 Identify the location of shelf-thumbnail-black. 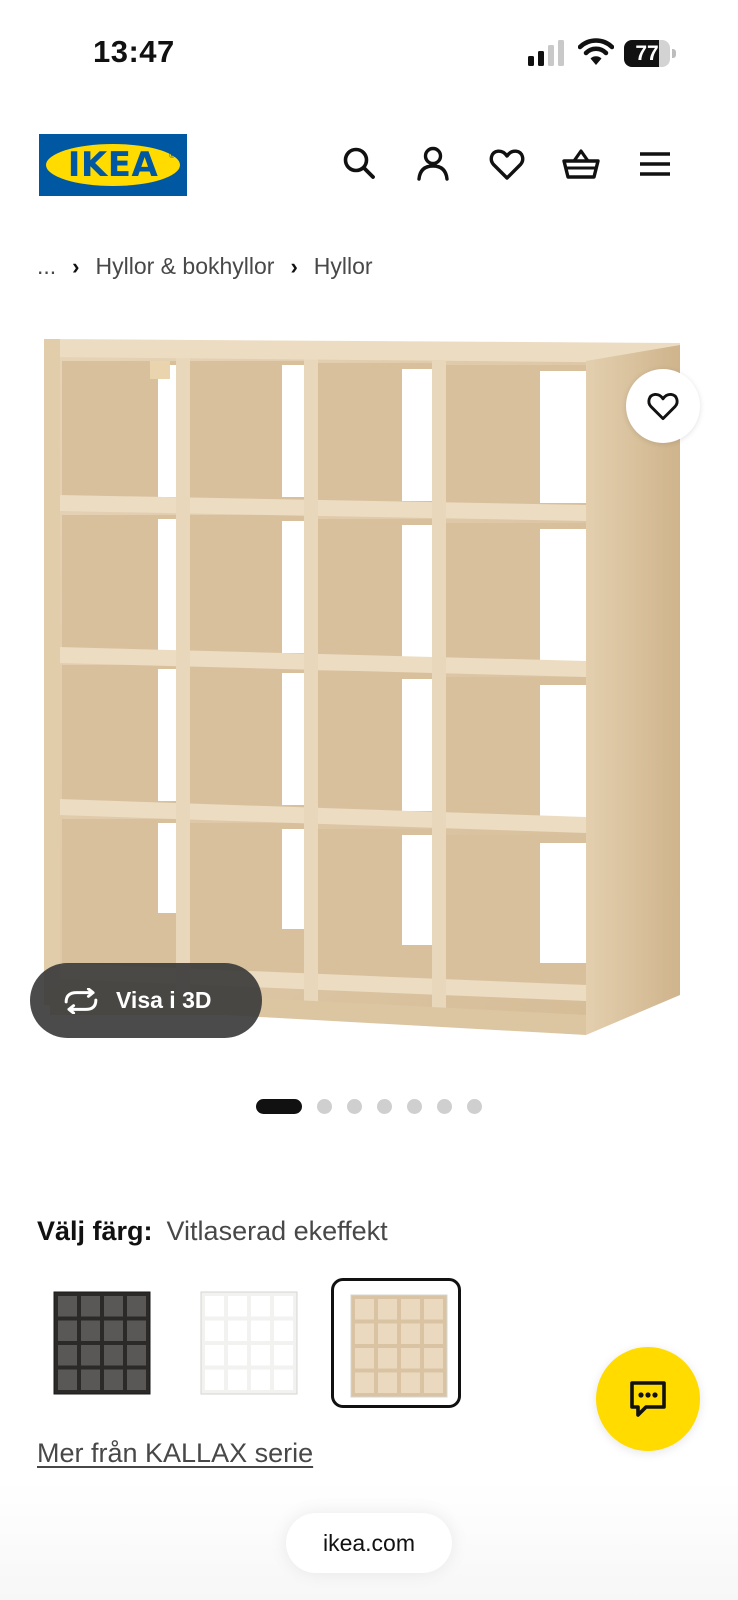
(102, 1343).